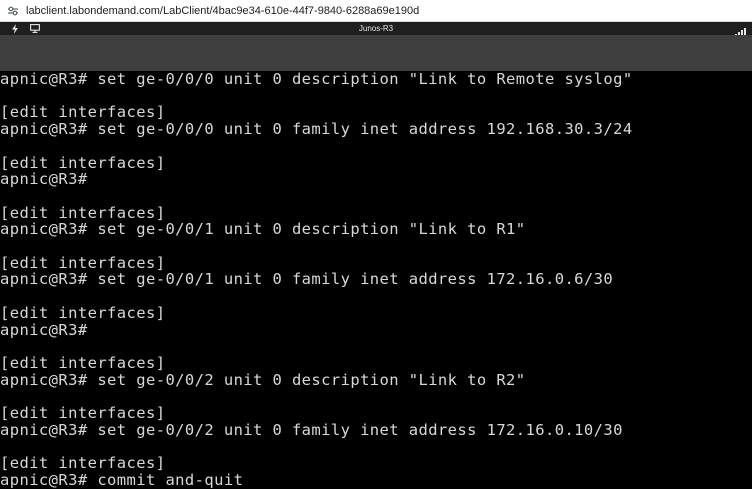  I want to click on lab-toolbar: Junos-R3, so click(376, 29).